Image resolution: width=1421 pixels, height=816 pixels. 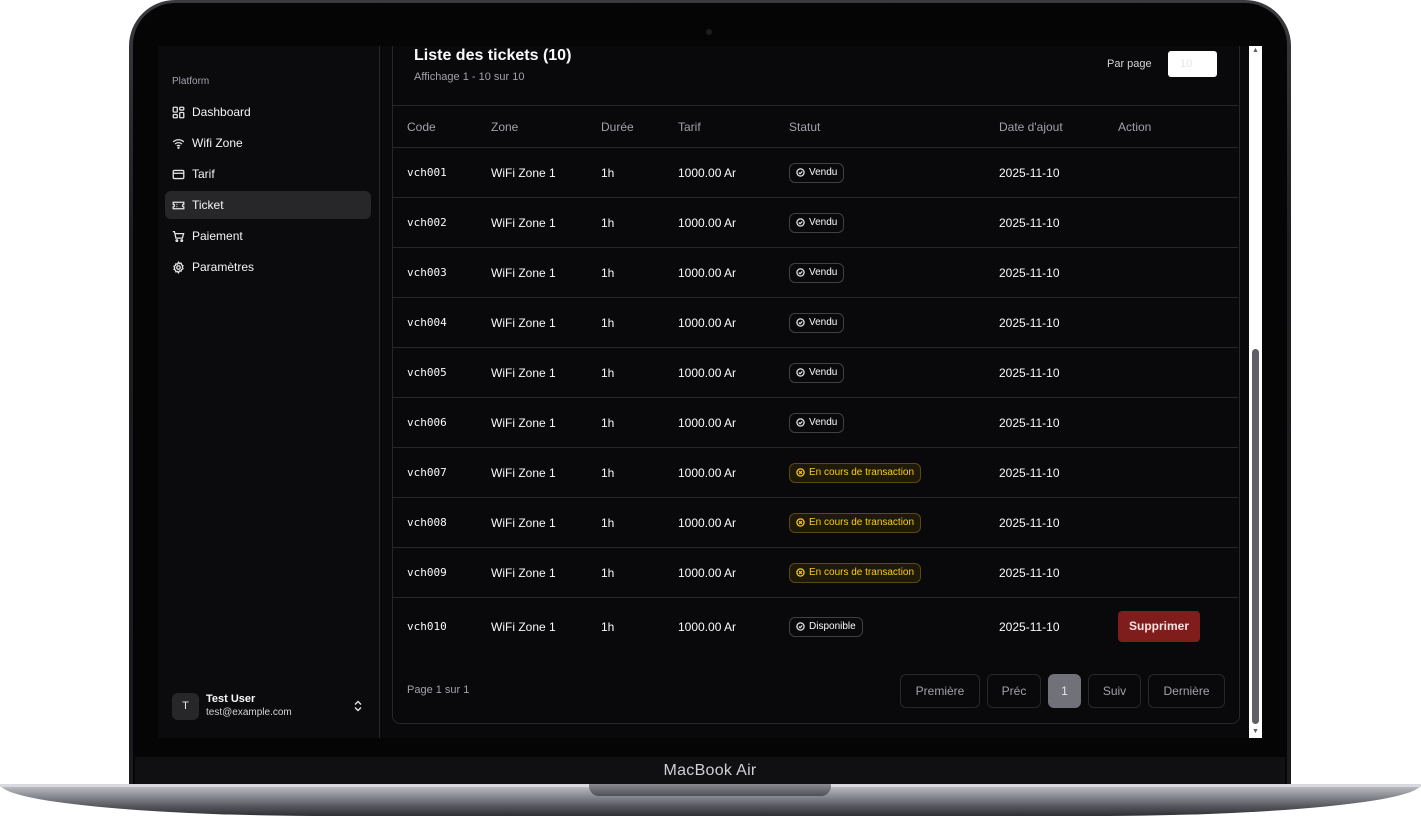 What do you see at coordinates (689, 126) in the screenshot?
I see `header-tarif: Tarif` at bounding box center [689, 126].